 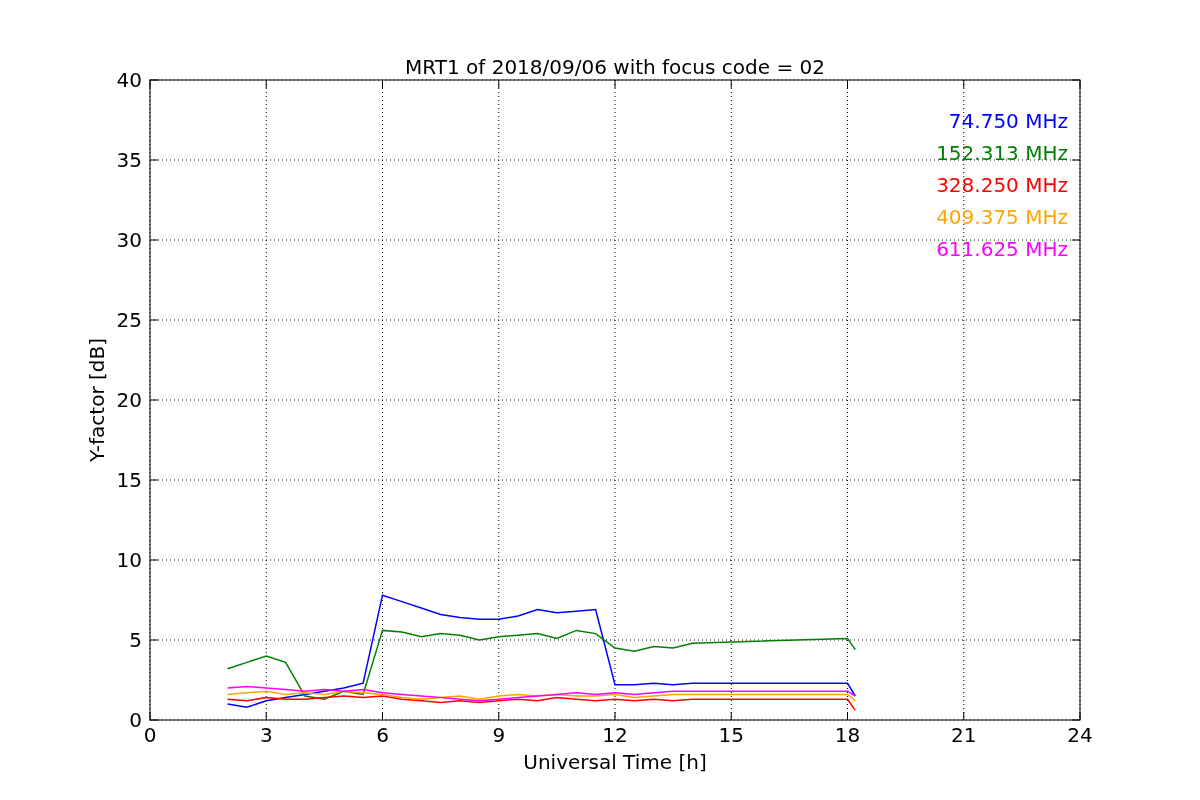 I want to click on tick-label: 20, so click(x=129, y=400).